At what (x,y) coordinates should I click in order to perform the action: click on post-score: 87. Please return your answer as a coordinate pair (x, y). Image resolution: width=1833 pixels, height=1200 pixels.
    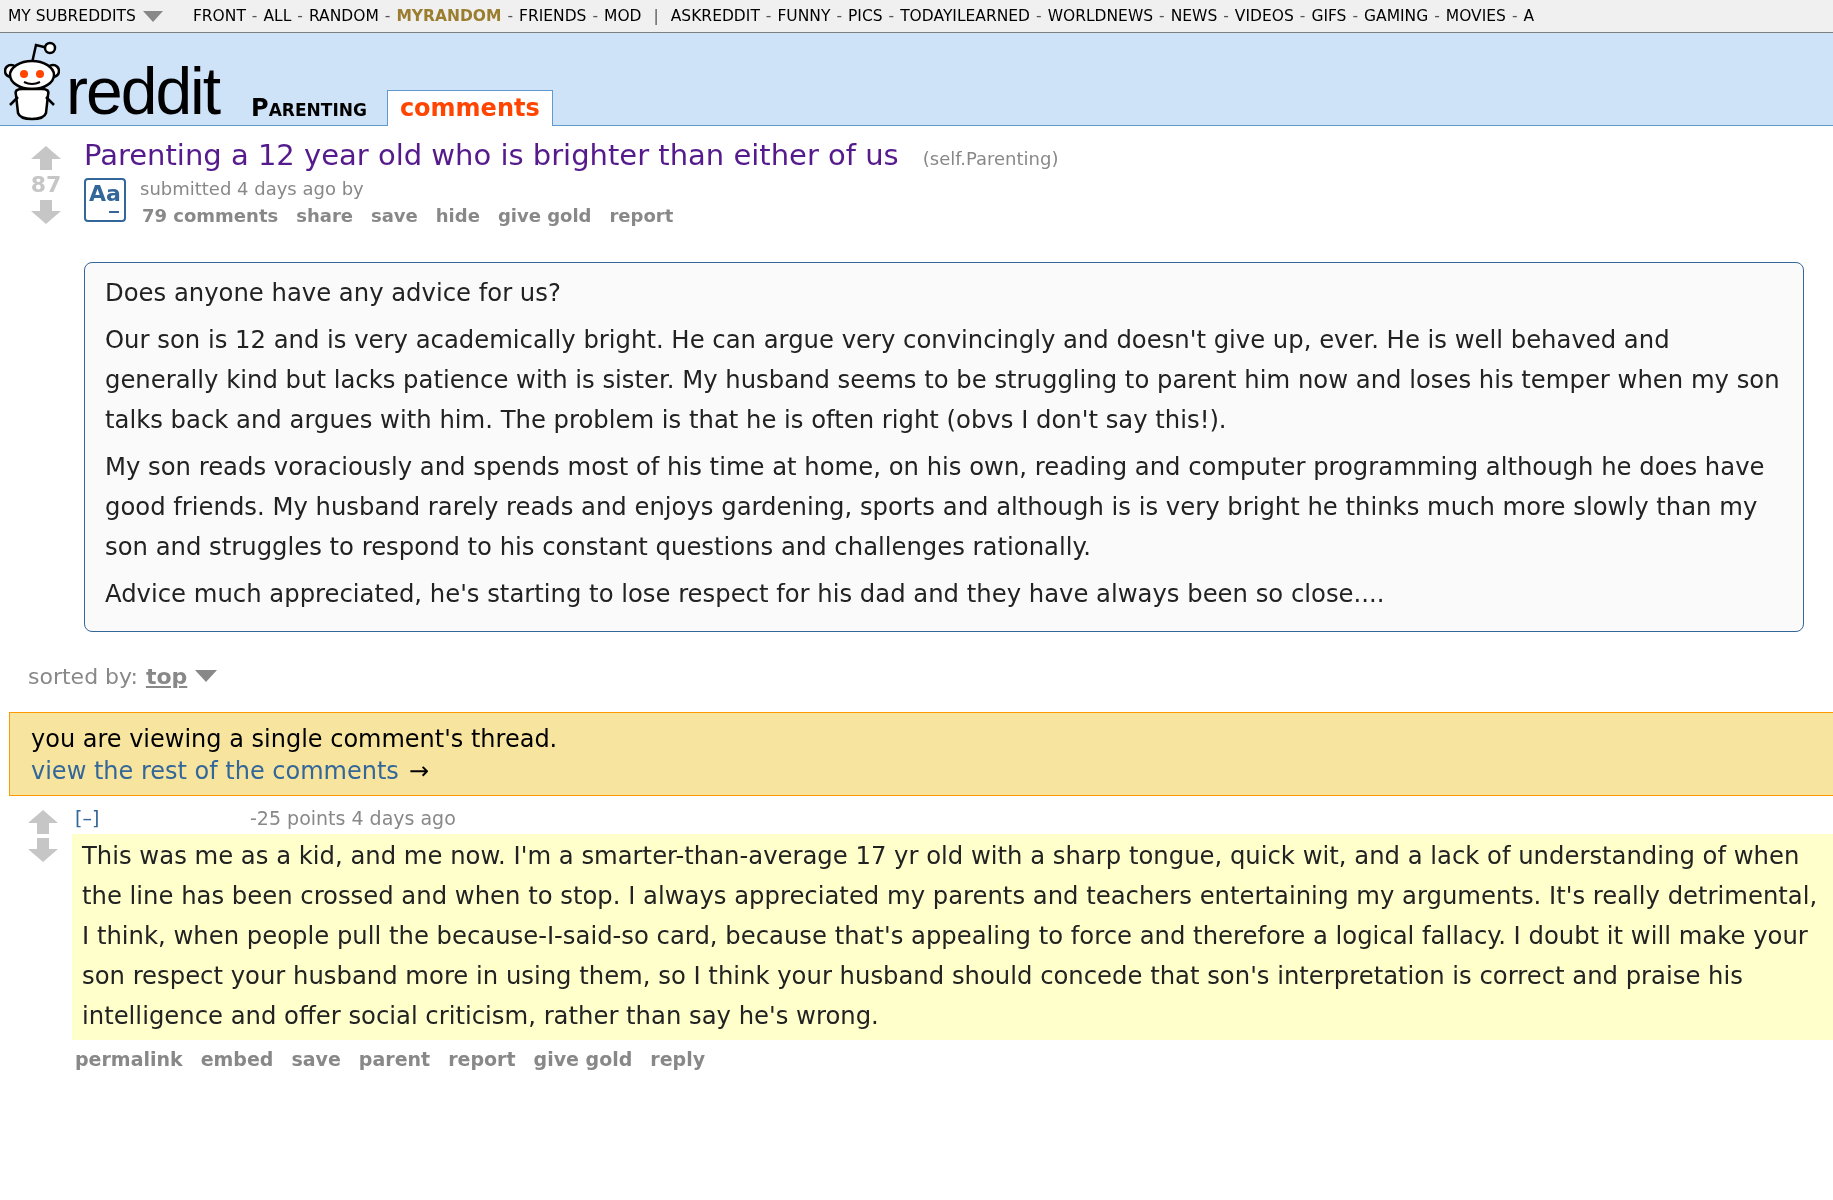
    Looking at the image, I should click on (46, 185).